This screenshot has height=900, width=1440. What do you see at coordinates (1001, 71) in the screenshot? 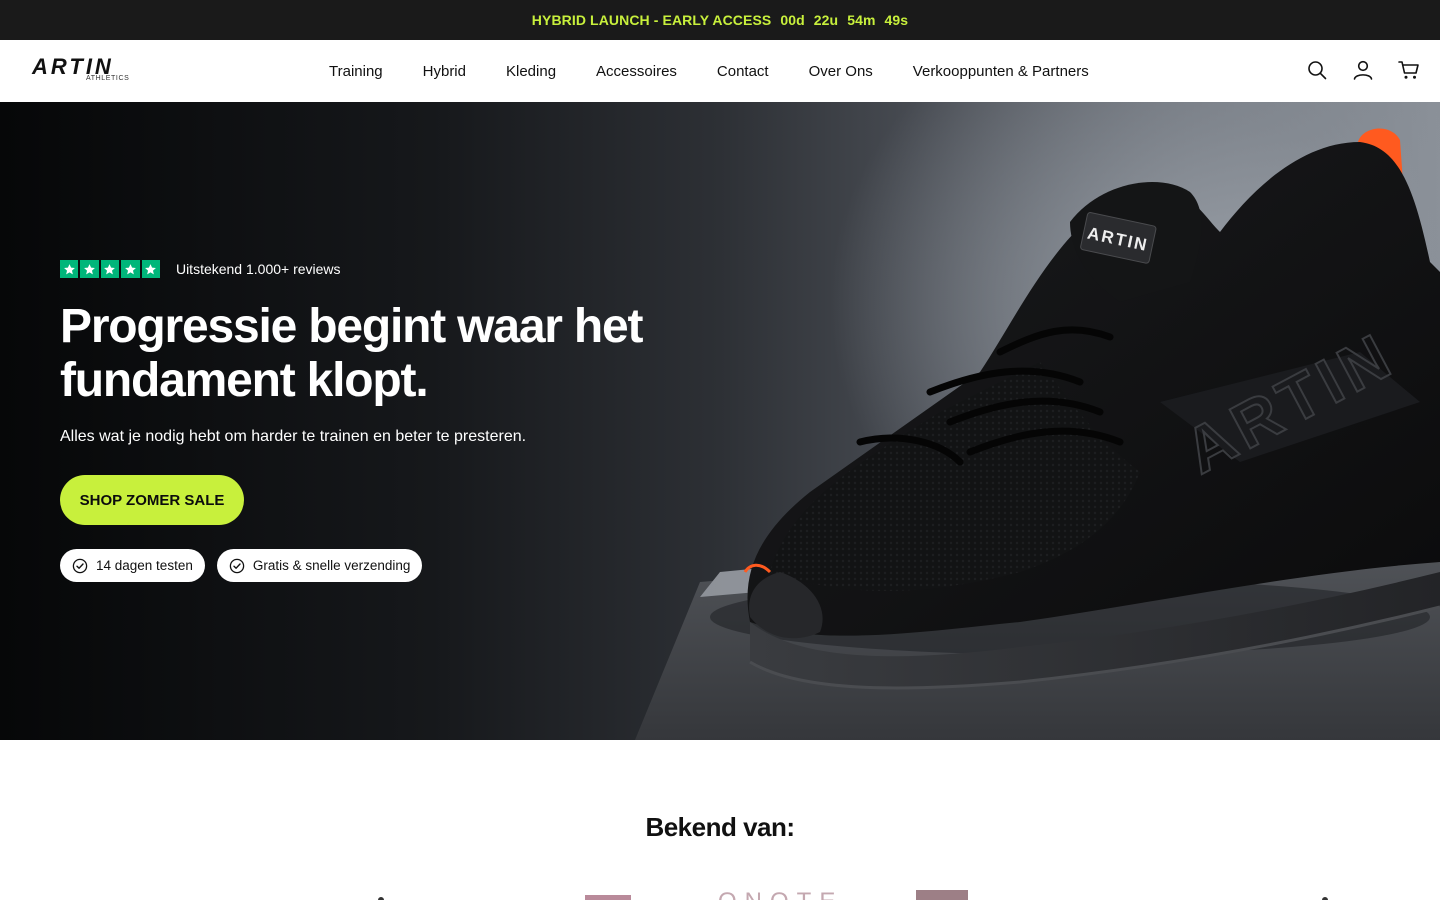
I see `nav-item-verkooppunten: Verkooppunten & Partners` at bounding box center [1001, 71].